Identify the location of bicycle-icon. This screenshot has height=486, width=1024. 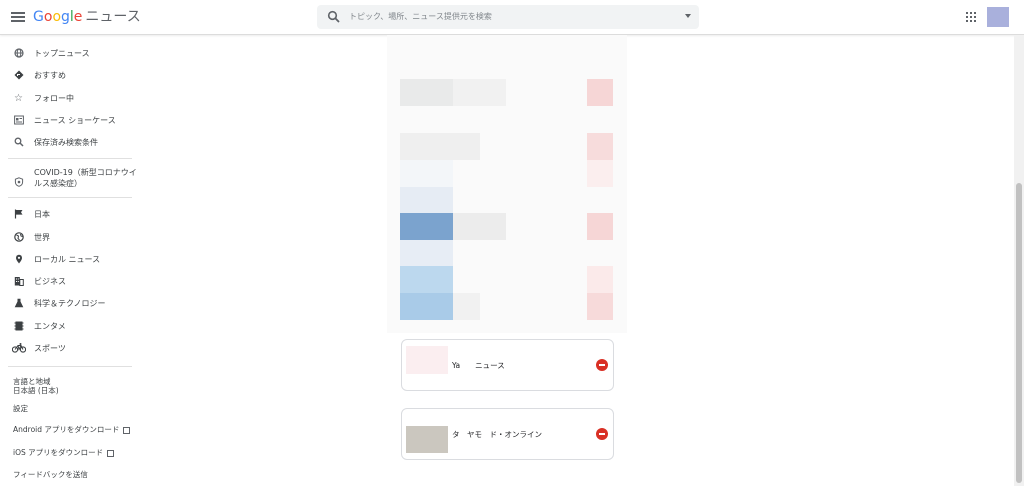
(19, 348).